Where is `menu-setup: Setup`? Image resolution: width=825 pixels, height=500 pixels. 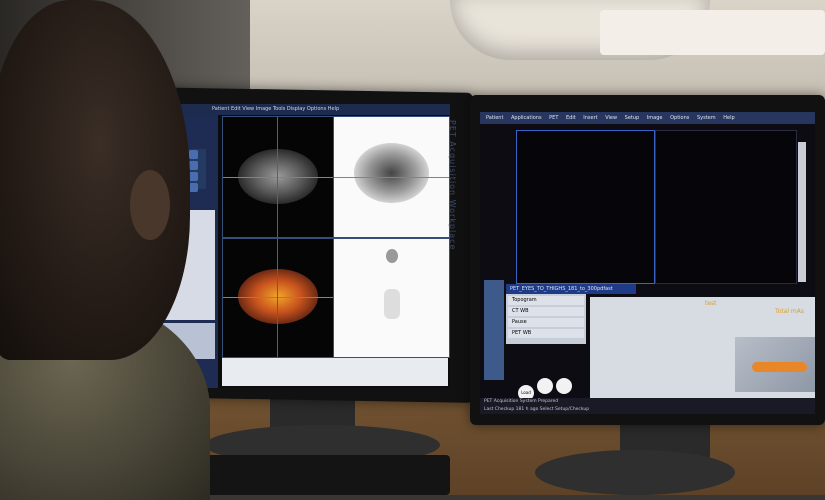
menu-setup: Setup is located at coordinates (632, 118).